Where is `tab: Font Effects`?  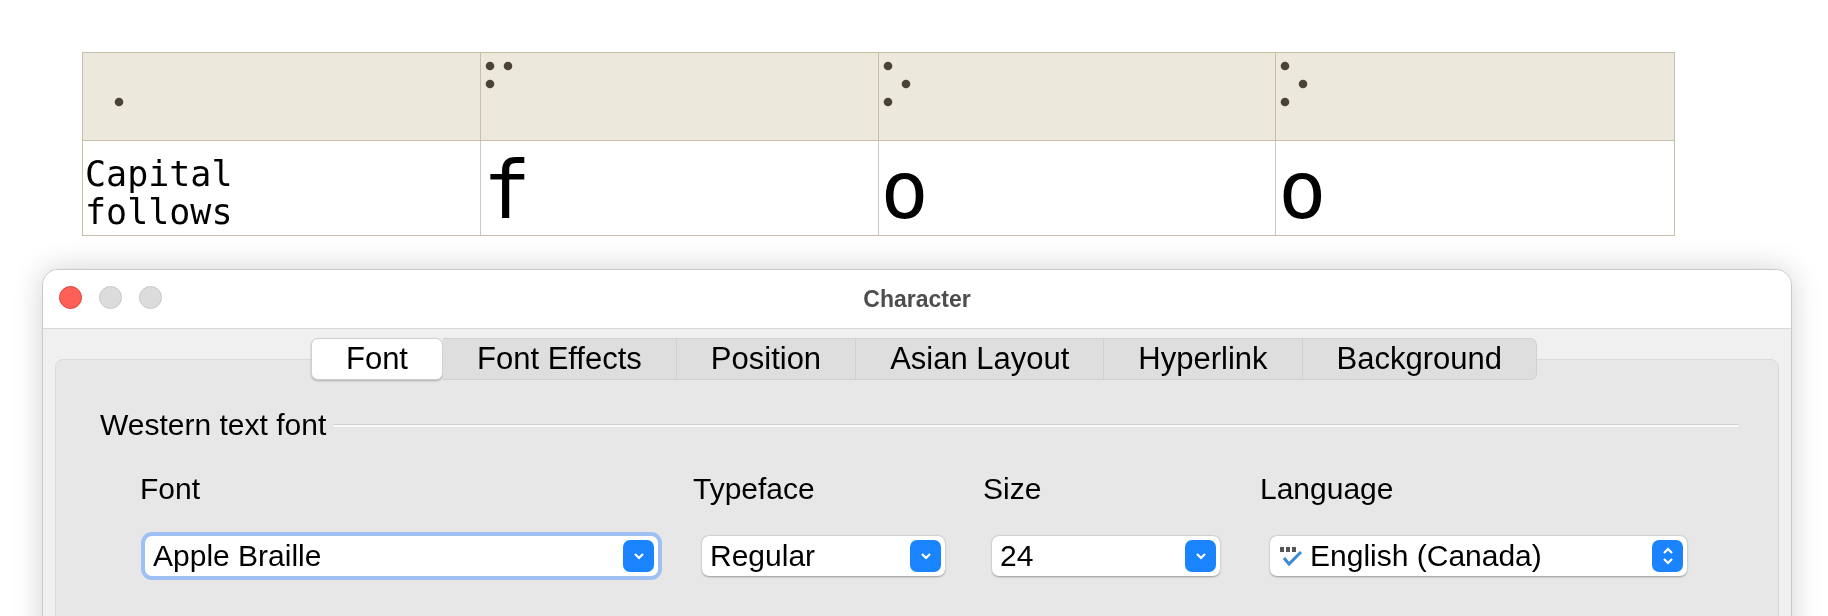
tab: Font Effects is located at coordinates (560, 359).